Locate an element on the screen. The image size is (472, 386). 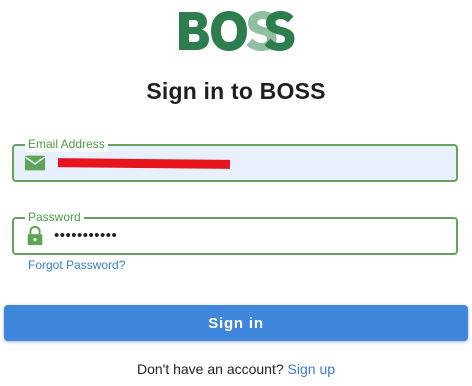
sign-up-link: Sign up is located at coordinates (311, 369).